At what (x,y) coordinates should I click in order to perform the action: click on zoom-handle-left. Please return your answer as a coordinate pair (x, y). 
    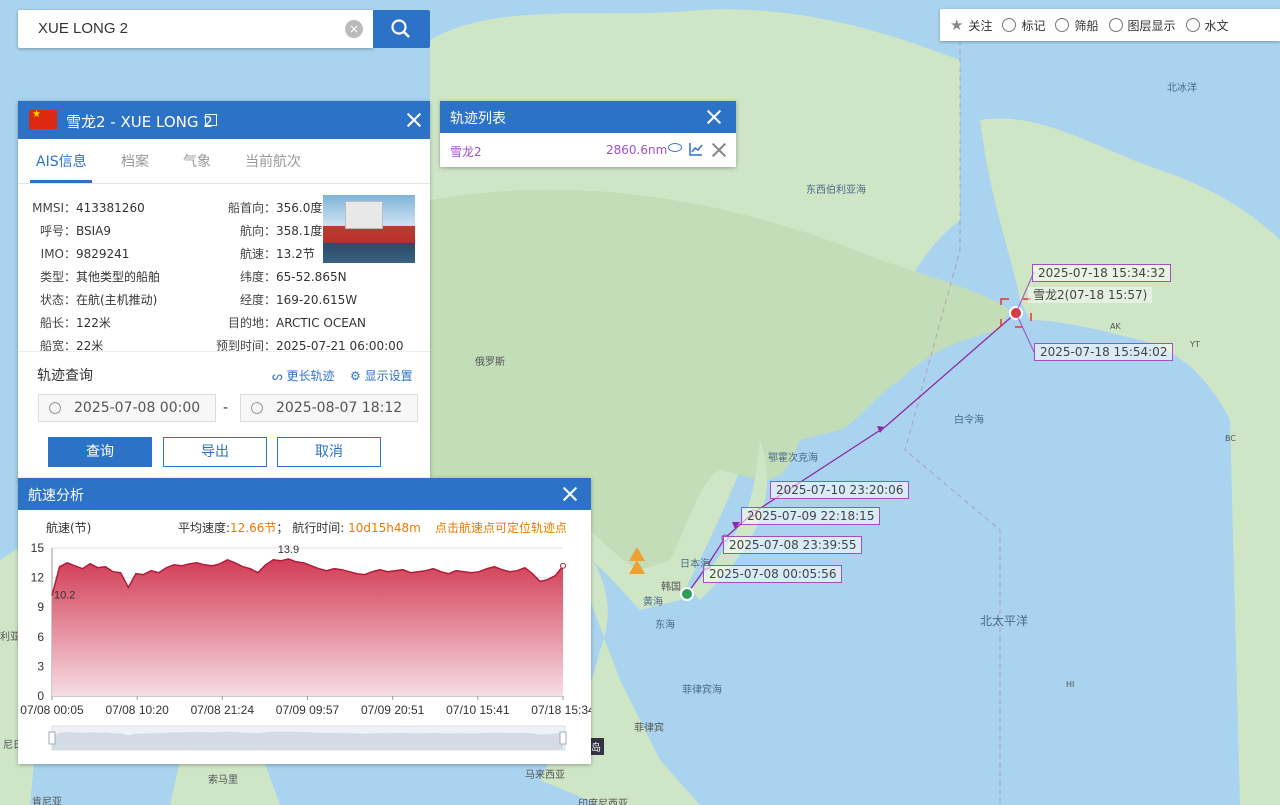
    Looking at the image, I should click on (52, 738).